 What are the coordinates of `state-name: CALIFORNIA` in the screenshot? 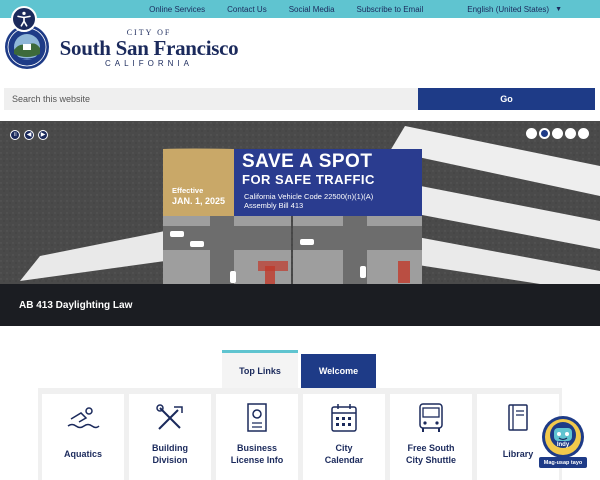 It's located at (148, 63).